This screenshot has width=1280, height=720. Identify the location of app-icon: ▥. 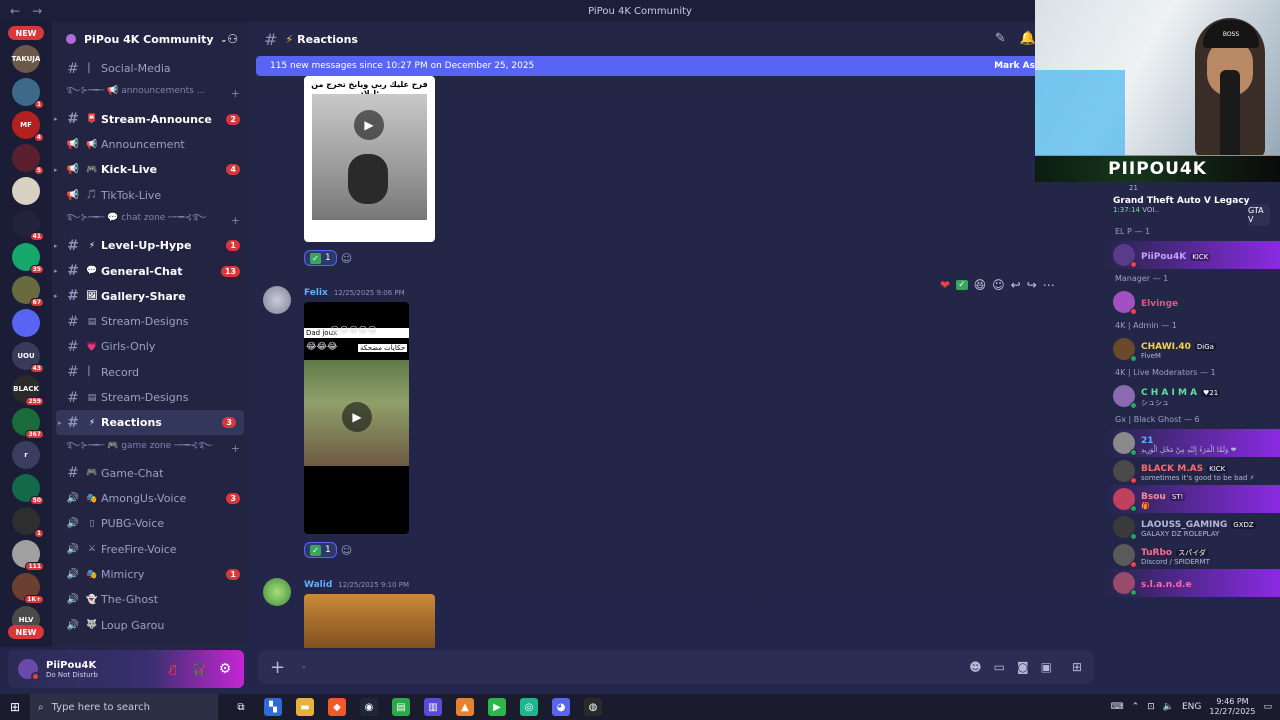
(433, 707).